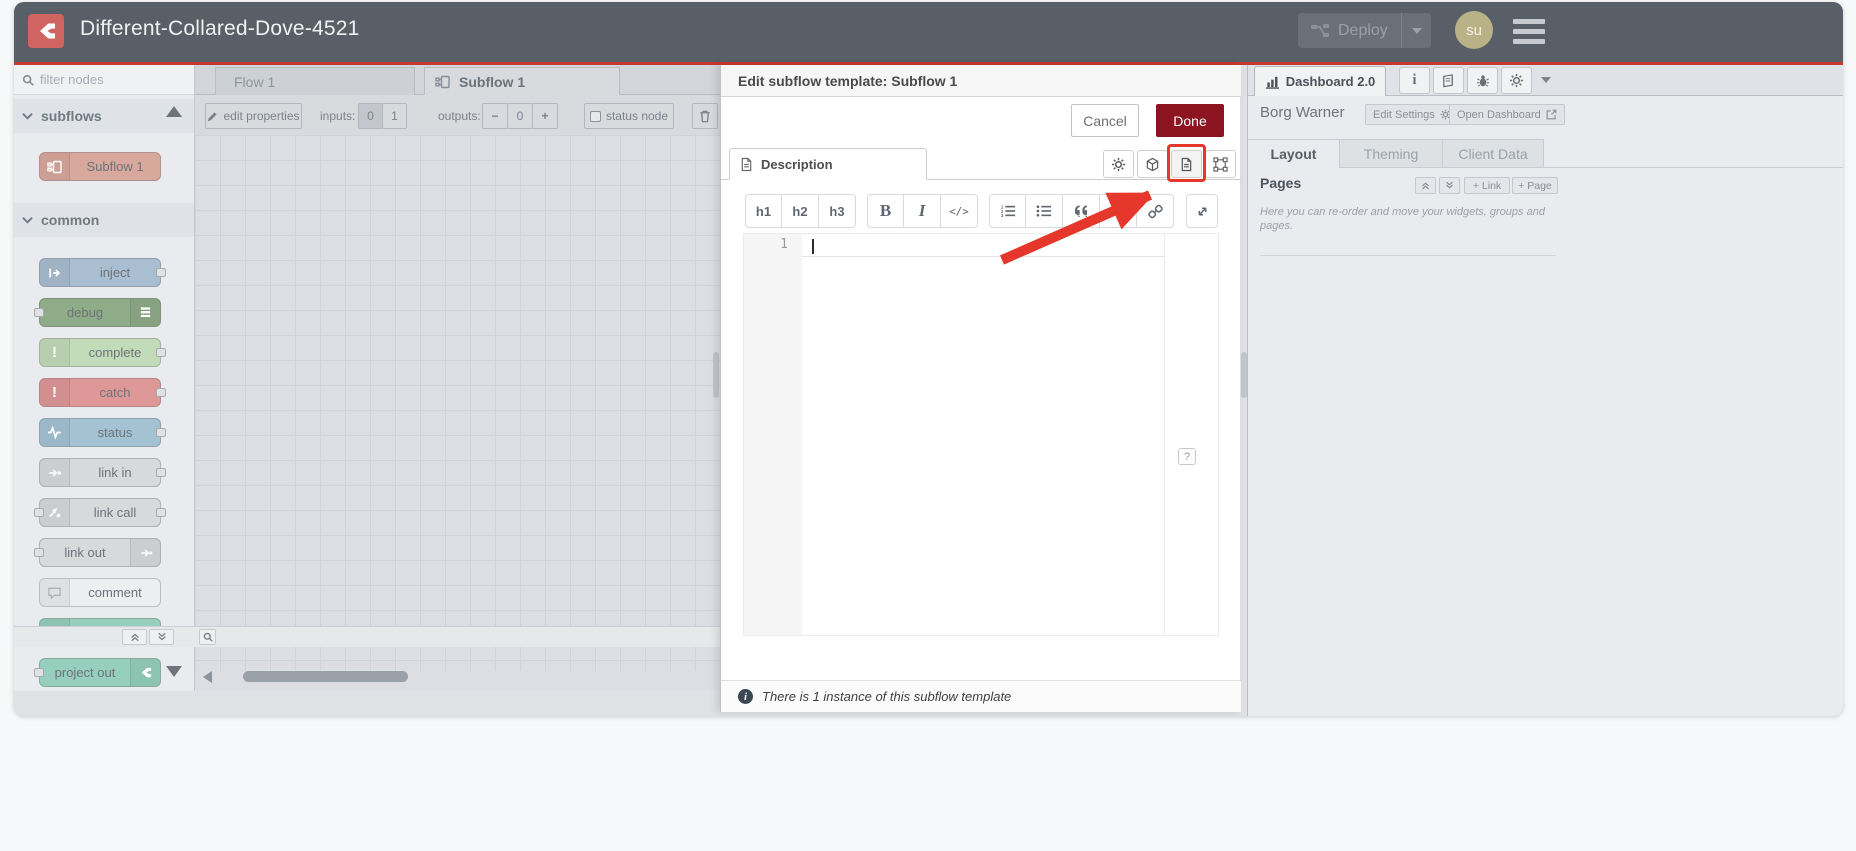 The image size is (1856, 851). I want to click on deploy-button: Deploy, so click(1364, 30).